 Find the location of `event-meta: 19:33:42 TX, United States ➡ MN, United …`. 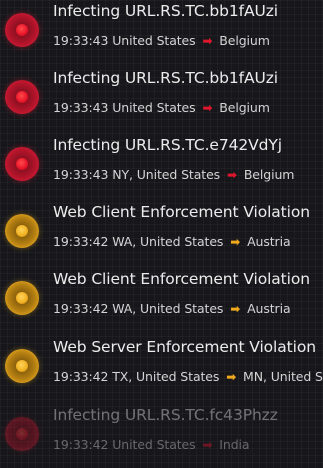

event-meta: 19:33:42 TX, United States ➡ MN, United … is located at coordinates (188, 376).